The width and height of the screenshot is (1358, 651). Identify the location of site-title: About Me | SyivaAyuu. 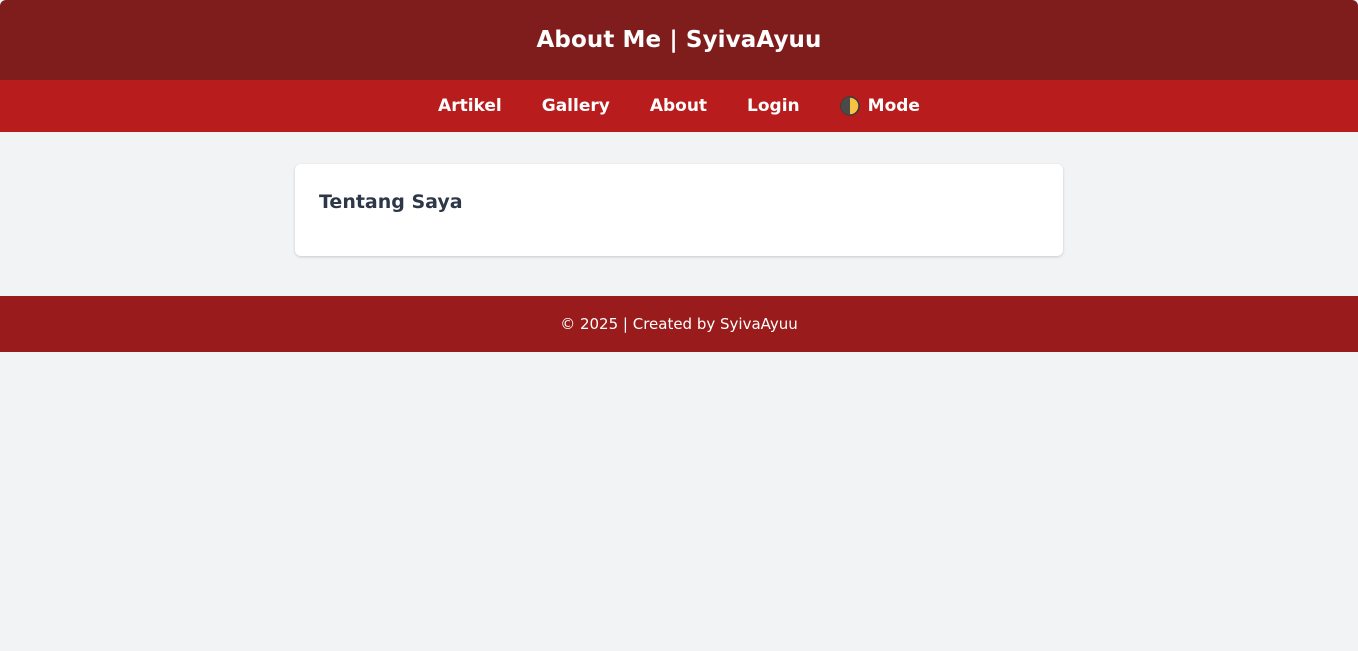
(679, 40).